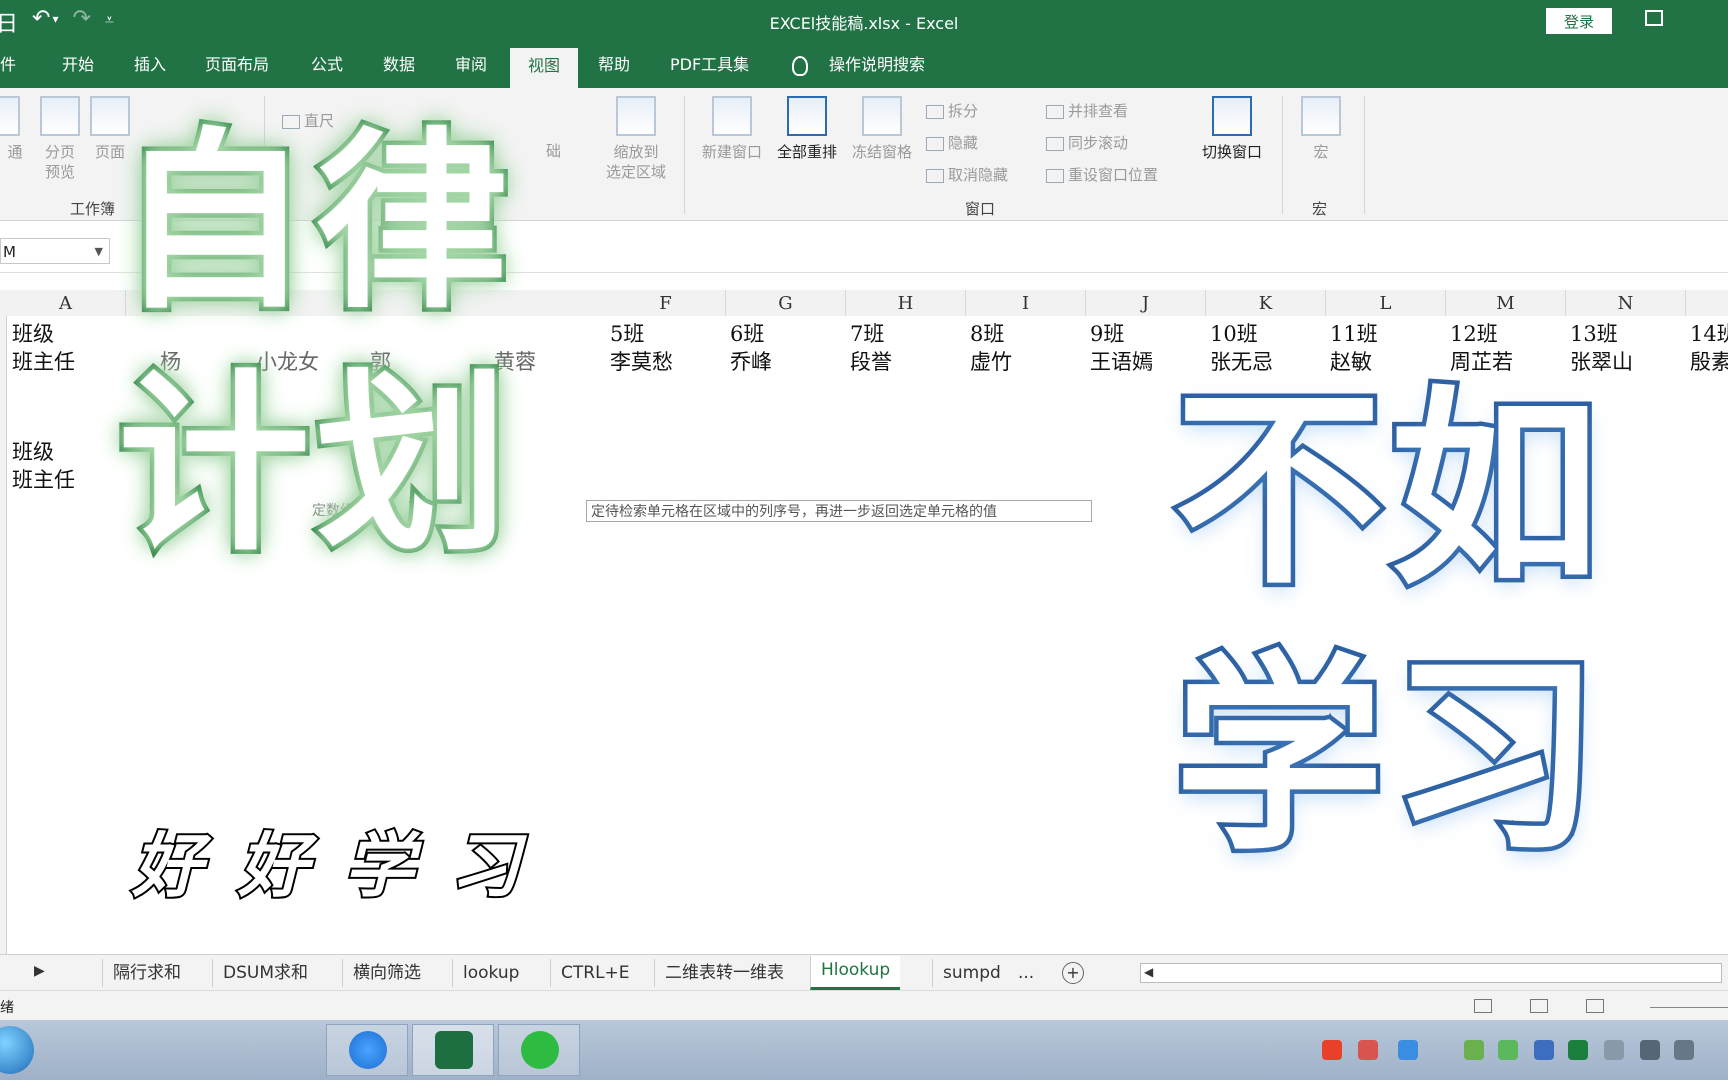  Describe the element at coordinates (1321, 129) in the screenshot. I see `macros-button: 宏` at that location.